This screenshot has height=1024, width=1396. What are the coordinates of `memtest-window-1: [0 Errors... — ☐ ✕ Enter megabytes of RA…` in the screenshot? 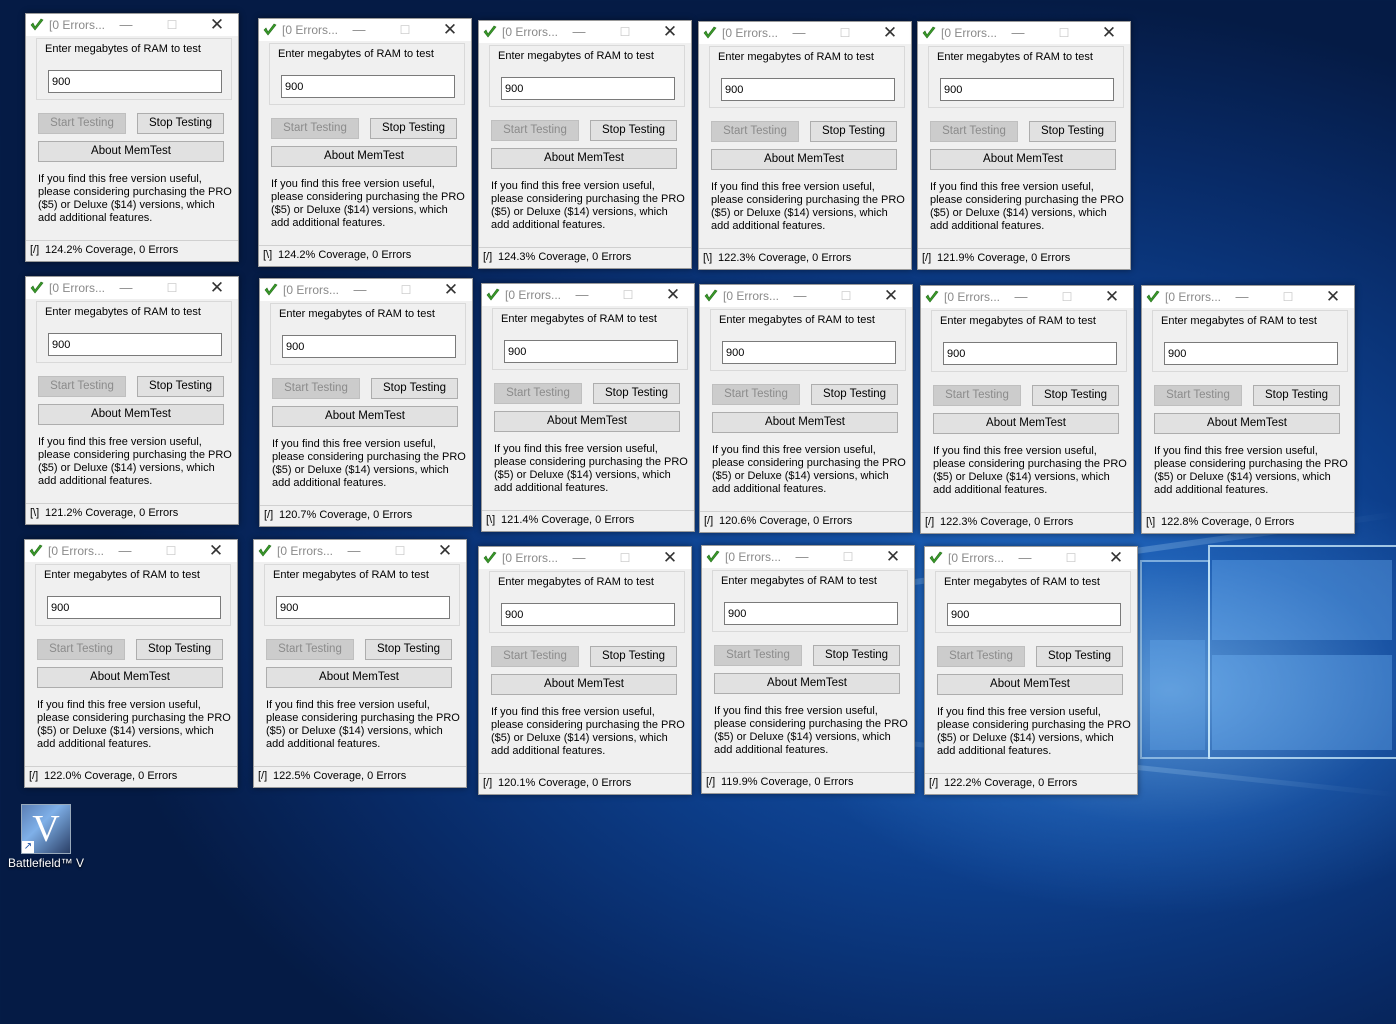 It's located at (132, 137).